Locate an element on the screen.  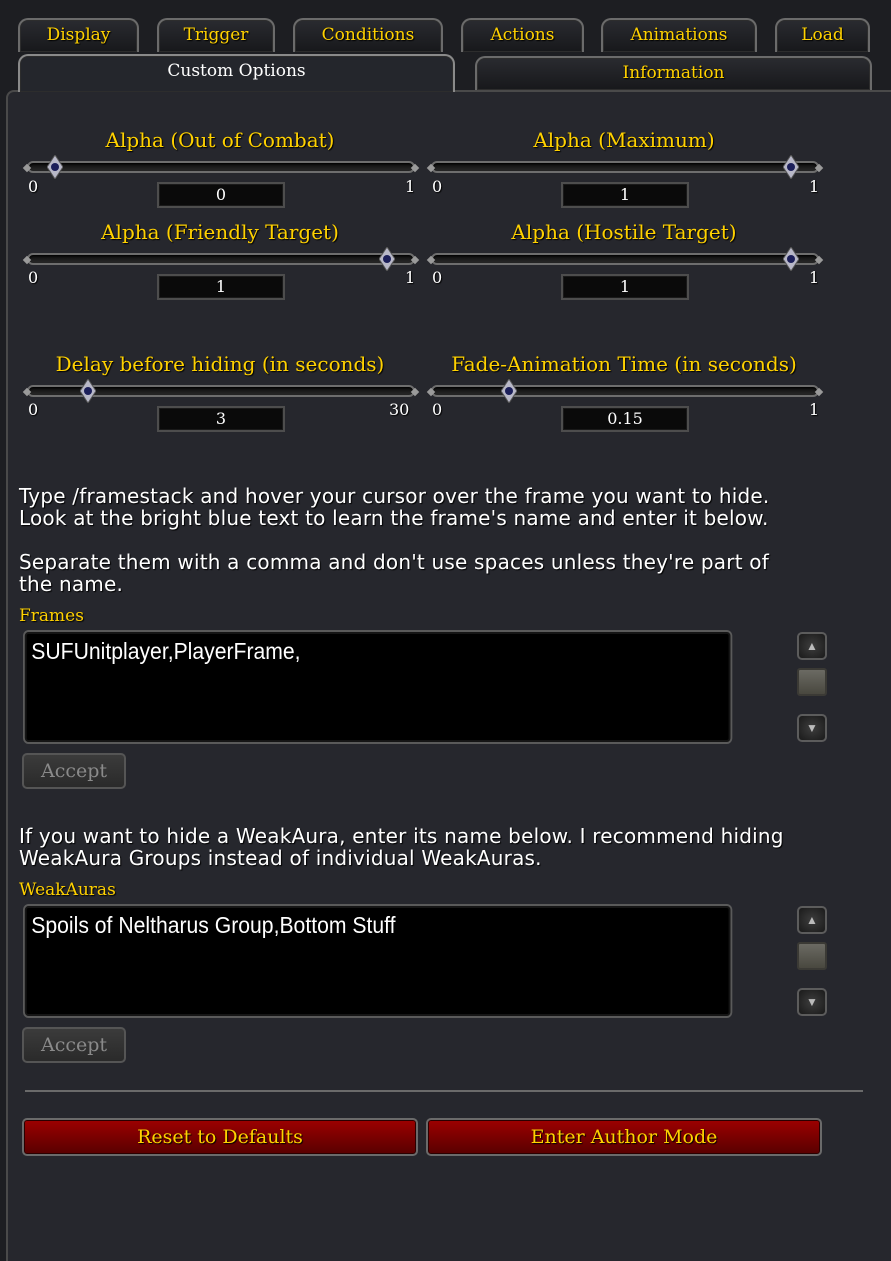
slider-label-alpha-hostile-target: Alpha (Hostile Target) is located at coordinates (624, 232).